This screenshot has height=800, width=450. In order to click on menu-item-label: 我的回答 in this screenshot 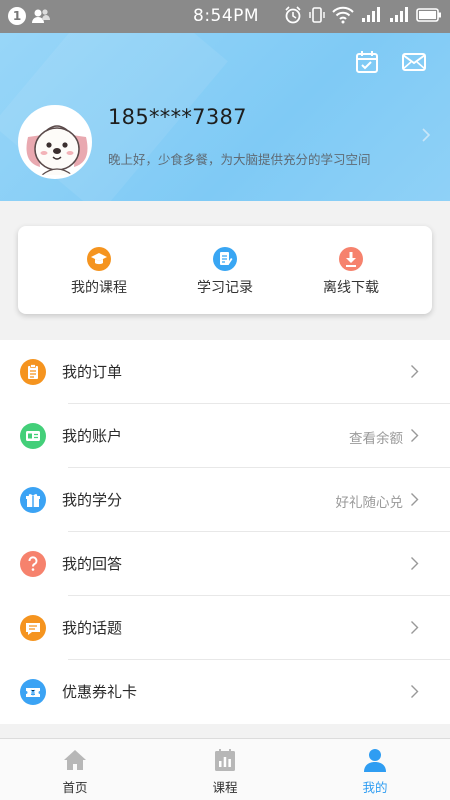, I will do `click(92, 564)`.